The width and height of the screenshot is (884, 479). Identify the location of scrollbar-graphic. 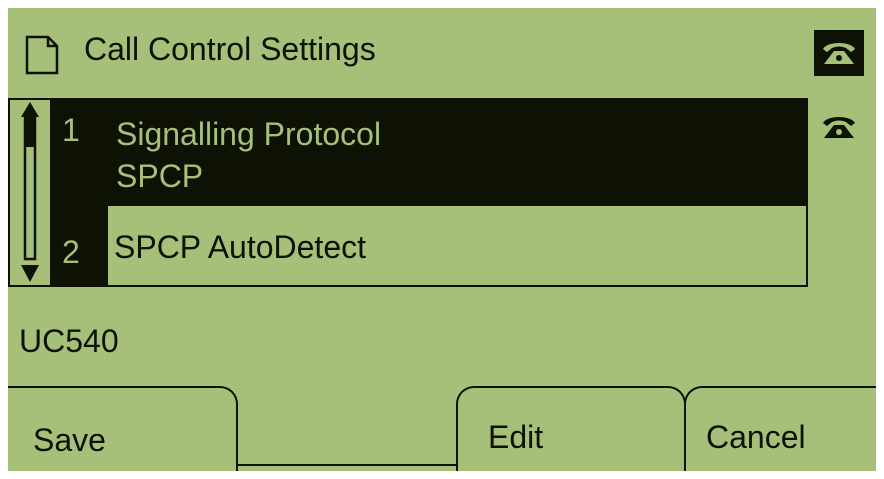
(30, 192).